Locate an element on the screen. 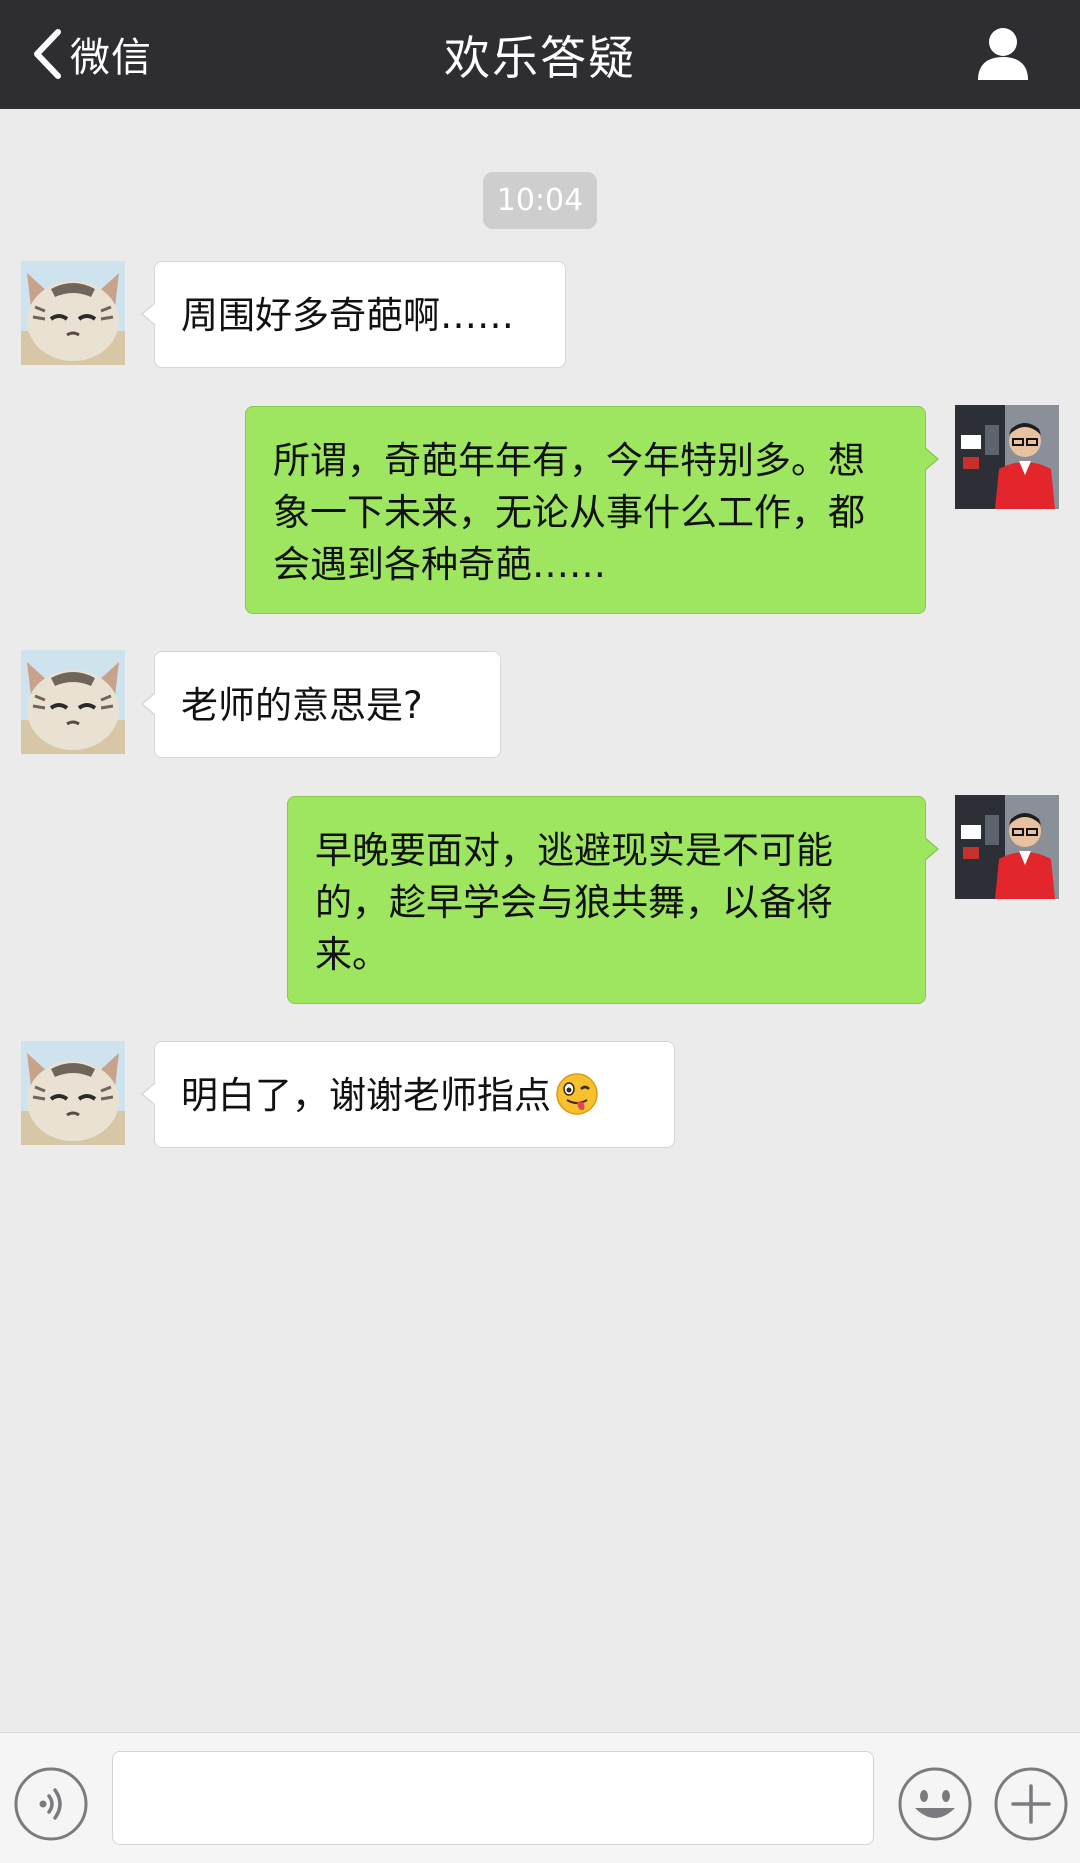  message-input is located at coordinates (493, 1798).